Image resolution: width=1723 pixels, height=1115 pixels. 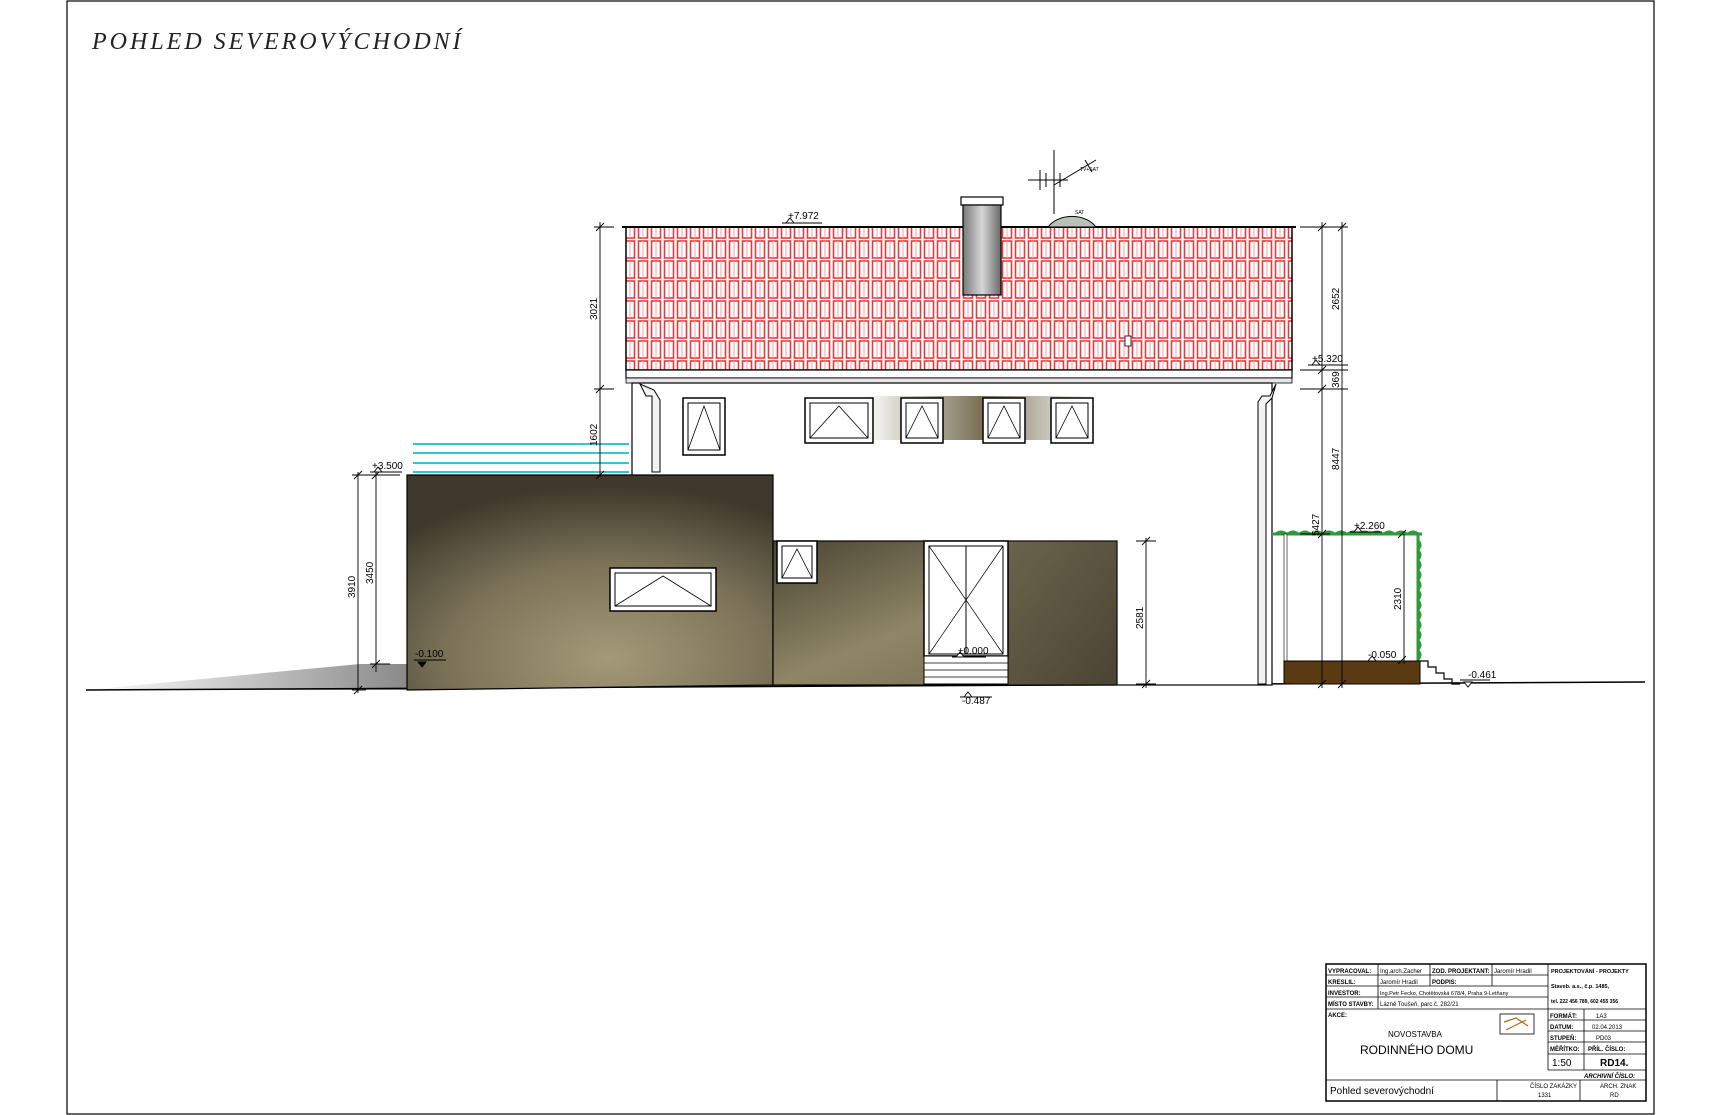 I want to click on tb-label: MÍSTO STAVBY:, so click(x=1351, y=1004).